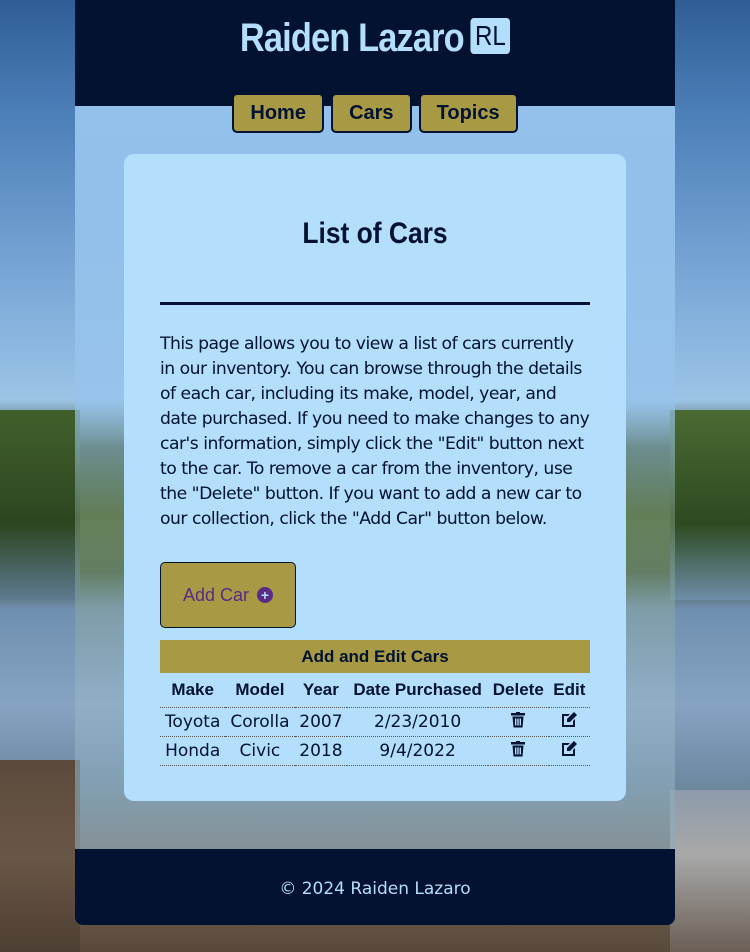 The image size is (750, 952). I want to click on table-row: Toyota Corolla 2007 2/23/2010, so click(375, 722).